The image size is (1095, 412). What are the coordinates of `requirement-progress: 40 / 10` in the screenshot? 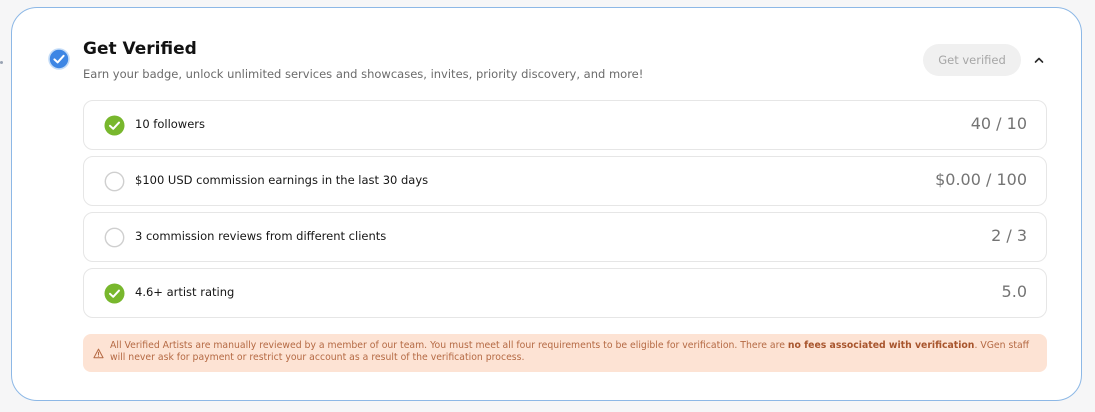 It's located at (998, 123).